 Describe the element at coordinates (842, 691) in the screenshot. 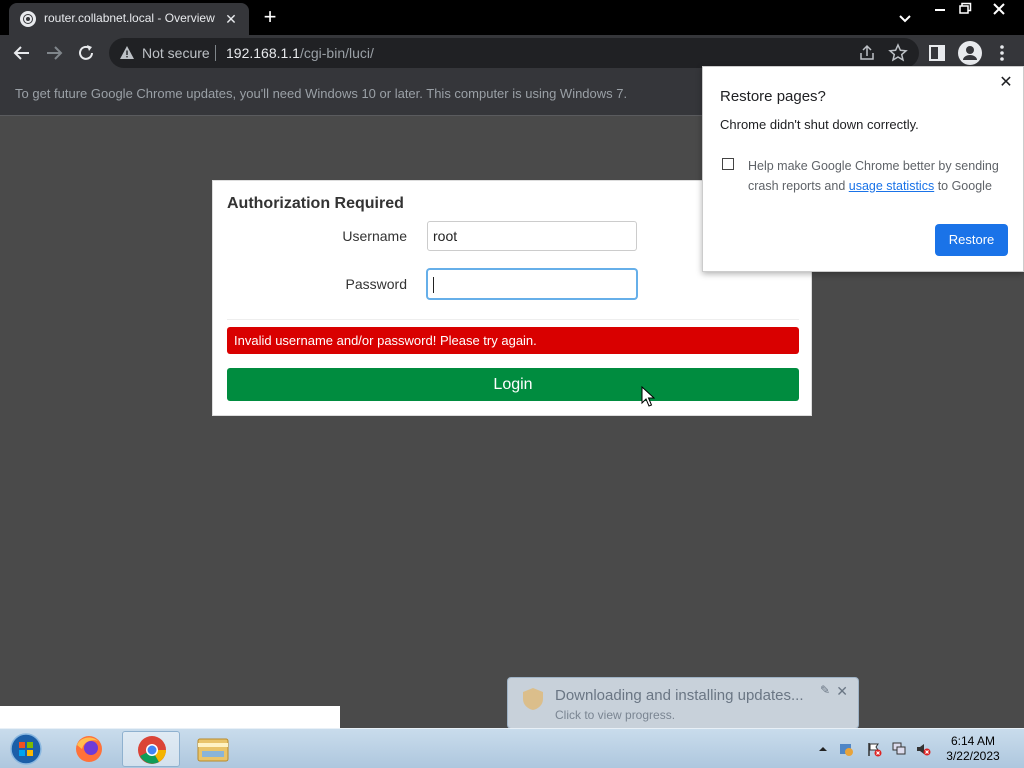

I see `balloon-close-icon: ✕` at that location.